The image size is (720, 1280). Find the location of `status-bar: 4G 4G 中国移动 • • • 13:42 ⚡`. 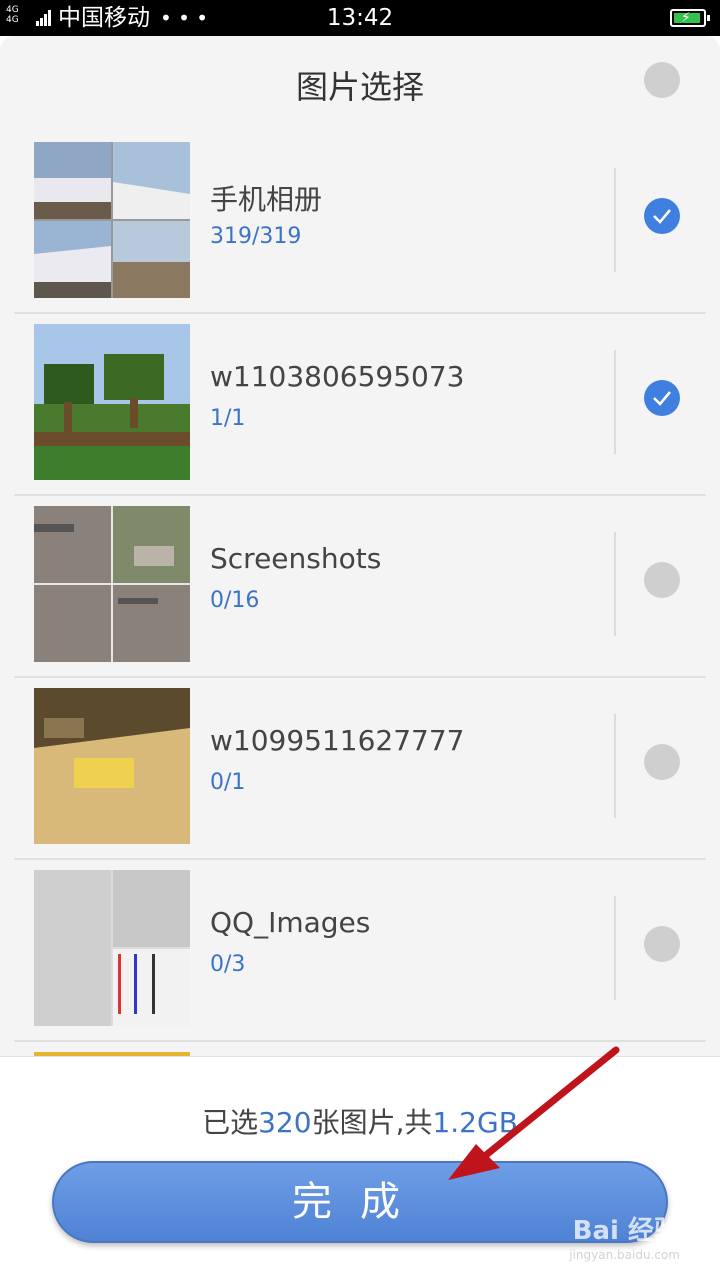

status-bar: 4G 4G 中国移动 • • • 13:42 ⚡ is located at coordinates (360, 18).